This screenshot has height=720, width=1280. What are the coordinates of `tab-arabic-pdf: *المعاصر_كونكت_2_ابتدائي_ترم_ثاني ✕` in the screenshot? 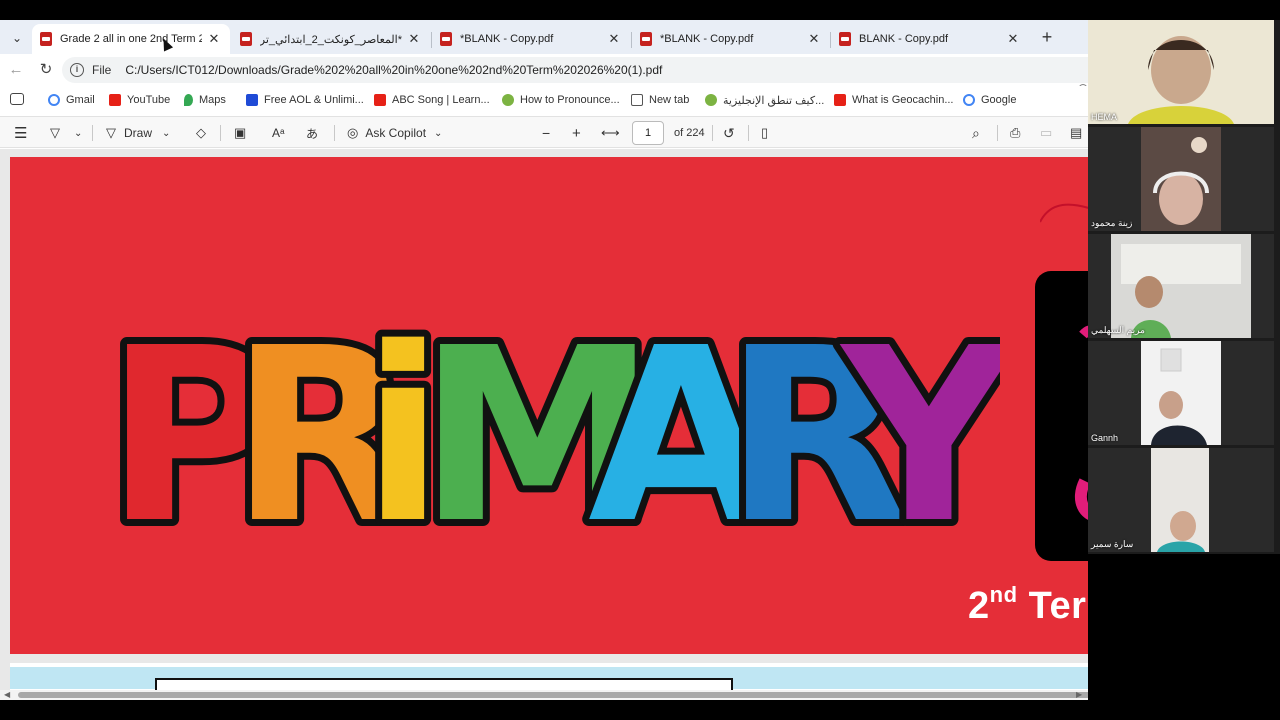 It's located at (331, 39).